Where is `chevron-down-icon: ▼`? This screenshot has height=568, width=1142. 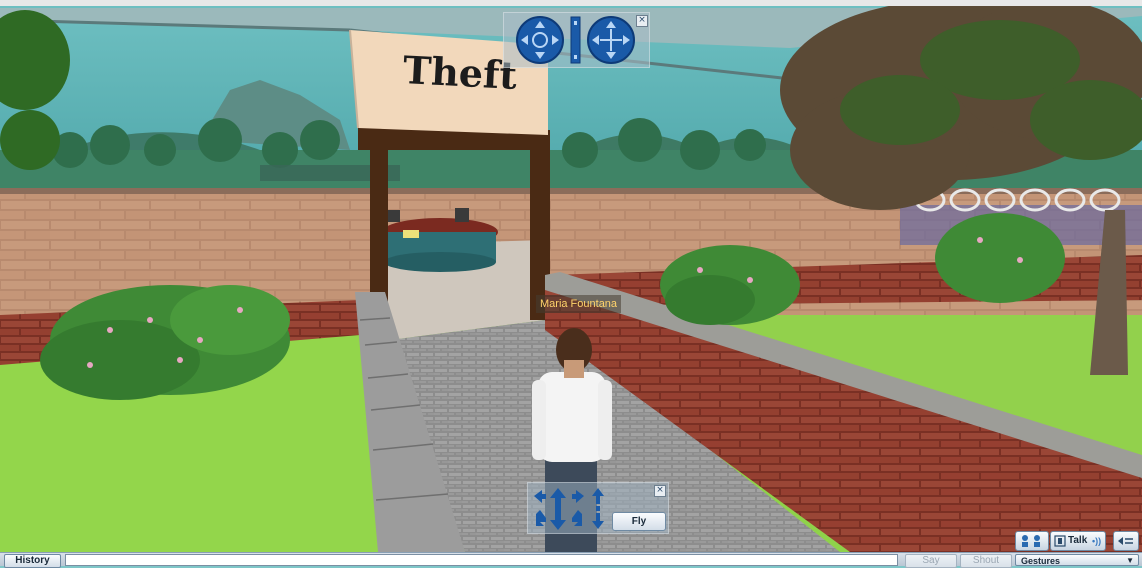 chevron-down-icon: ▼ is located at coordinates (1130, 560).